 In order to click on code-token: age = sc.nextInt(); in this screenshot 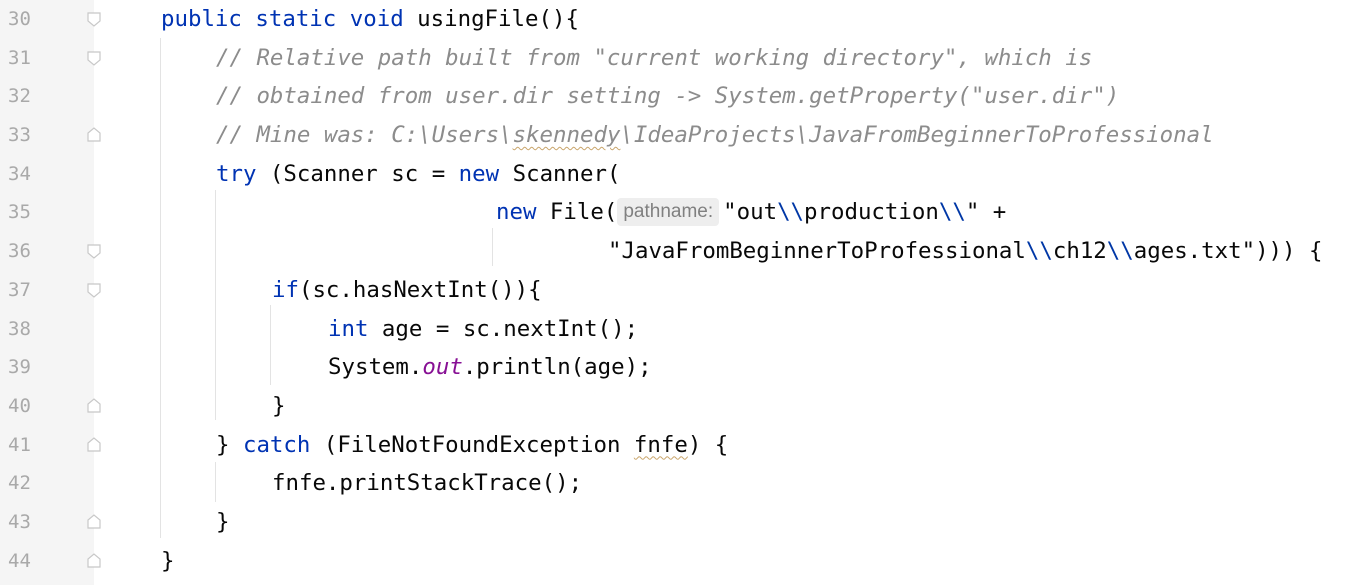, I will do `click(503, 328)`.